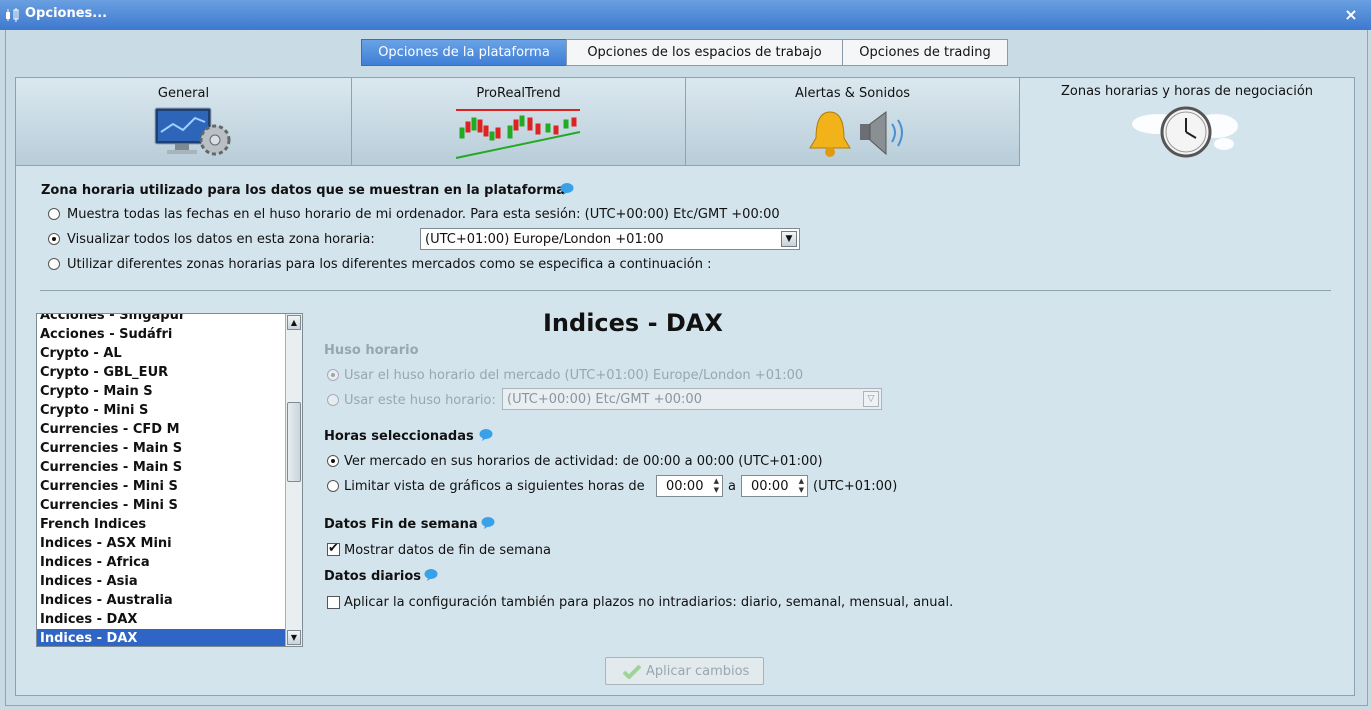 This screenshot has height=710, width=1371. I want to click on daily-heading: Datos diarios, so click(373, 576).